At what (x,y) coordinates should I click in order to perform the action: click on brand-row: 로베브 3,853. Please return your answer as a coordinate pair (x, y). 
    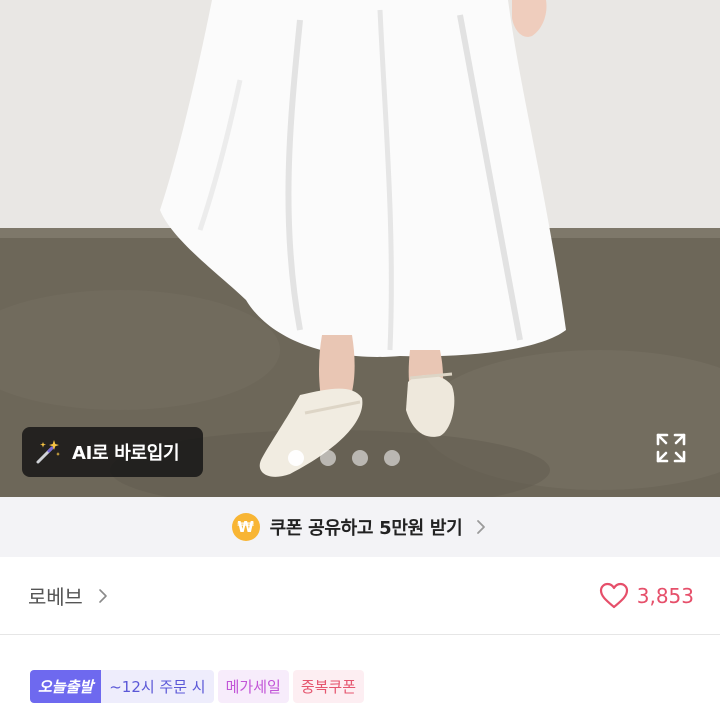
    Looking at the image, I should click on (360, 596).